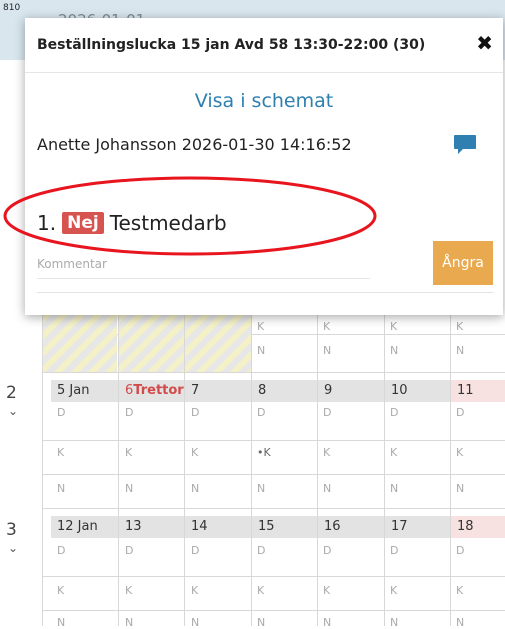 This screenshot has height=629, width=505. What do you see at coordinates (158, 390) in the screenshot?
I see `holiday-label: Trettor` at bounding box center [158, 390].